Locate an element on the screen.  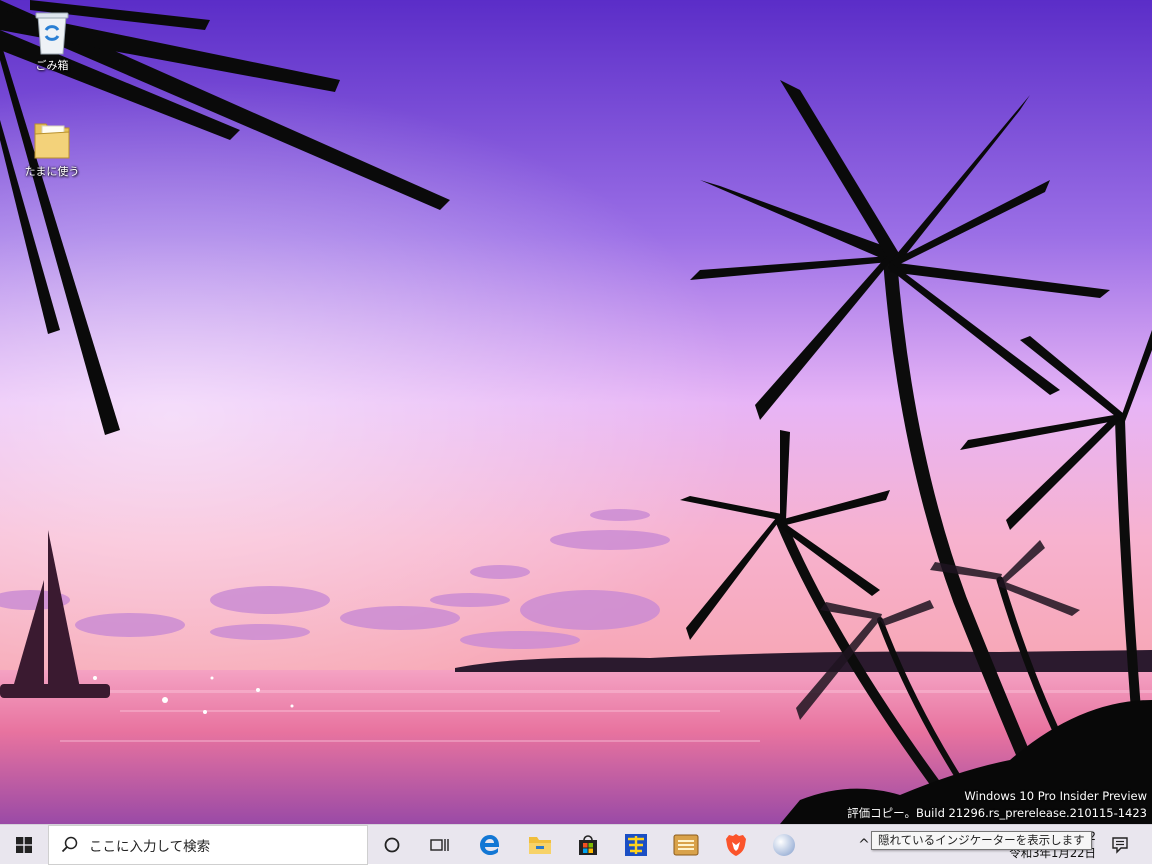
edge-icon is located at coordinates (489, 845).